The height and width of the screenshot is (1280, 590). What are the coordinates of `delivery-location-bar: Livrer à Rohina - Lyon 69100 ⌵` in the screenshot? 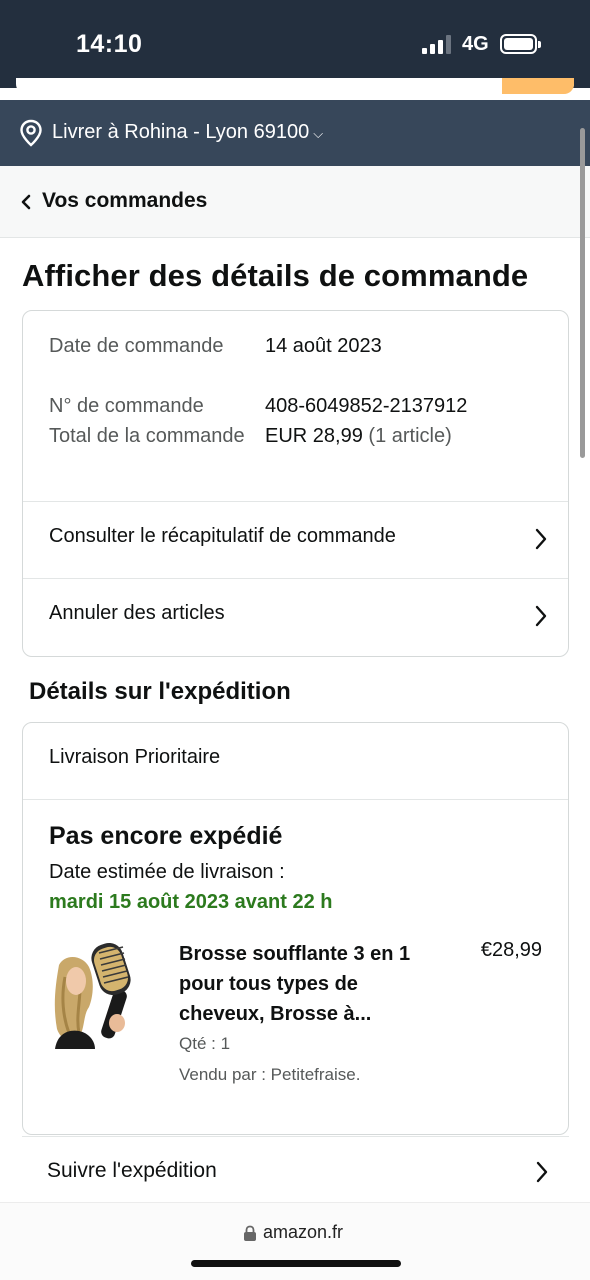 It's located at (295, 133).